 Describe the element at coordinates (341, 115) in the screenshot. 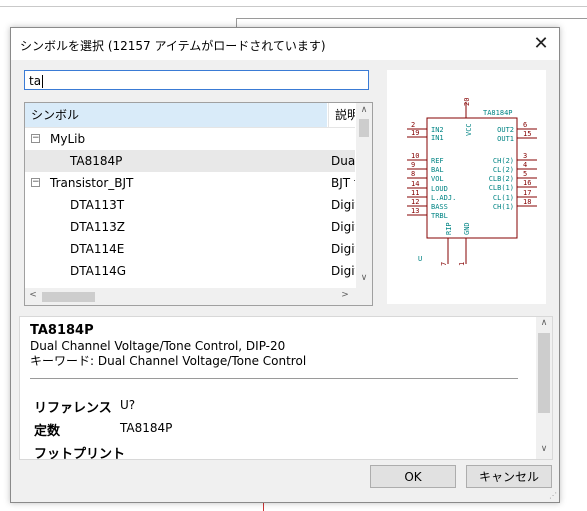

I see `column-header-description: 説明` at that location.